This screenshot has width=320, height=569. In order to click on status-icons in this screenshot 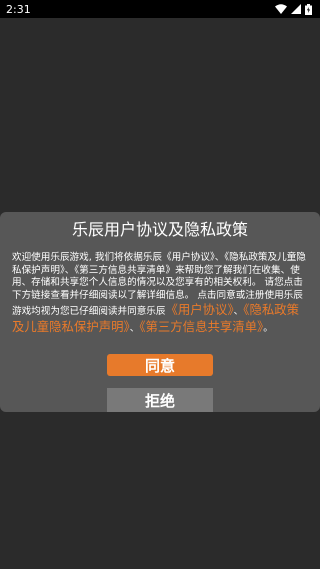, I will do `click(293, 9)`.